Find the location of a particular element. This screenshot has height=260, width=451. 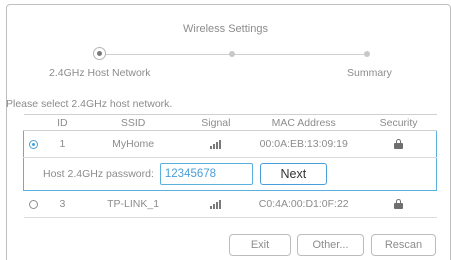

header-mac: MAC Address is located at coordinates (303, 122).